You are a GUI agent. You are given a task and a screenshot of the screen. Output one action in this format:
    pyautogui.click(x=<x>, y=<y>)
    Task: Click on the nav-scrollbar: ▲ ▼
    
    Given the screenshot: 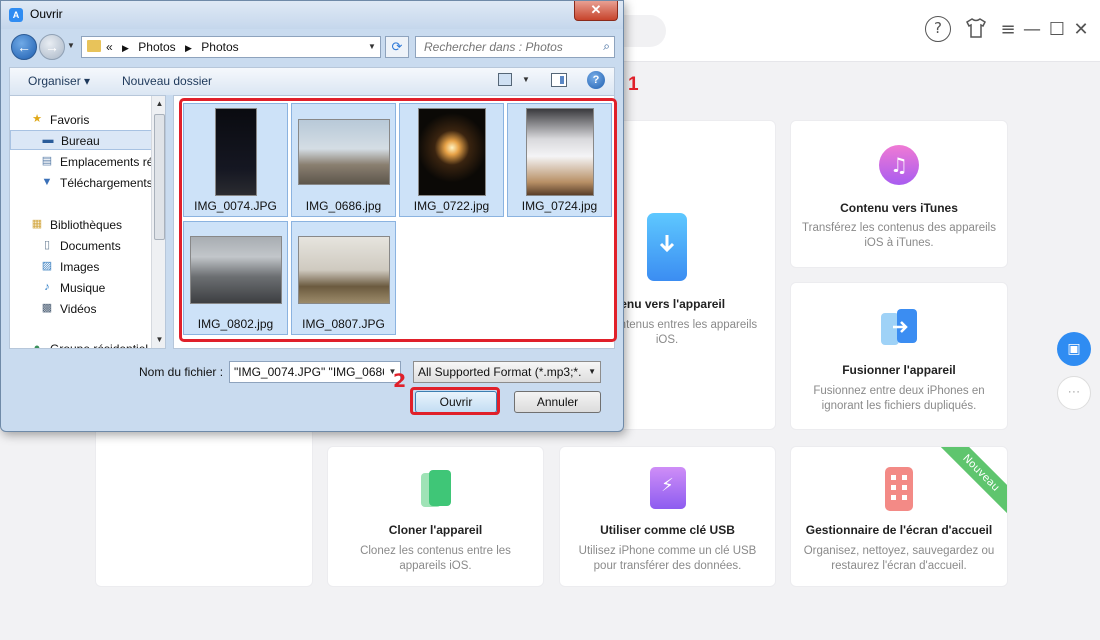 What is the action you would take?
    pyautogui.click(x=158, y=222)
    